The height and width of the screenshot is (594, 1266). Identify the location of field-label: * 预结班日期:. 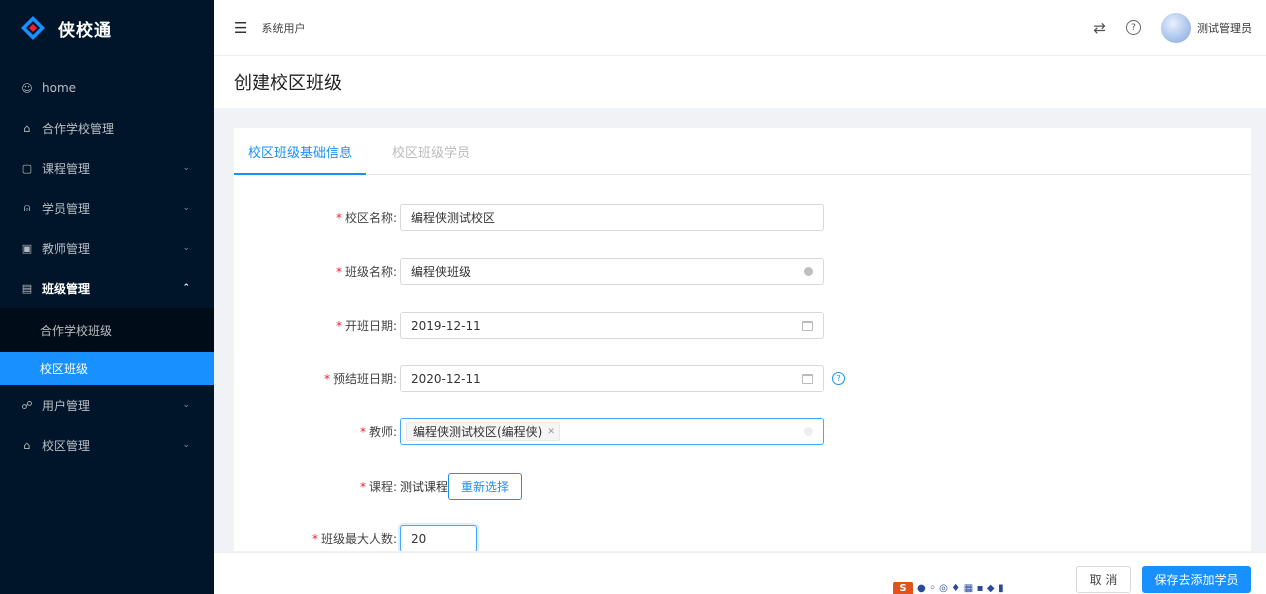
(360, 379).